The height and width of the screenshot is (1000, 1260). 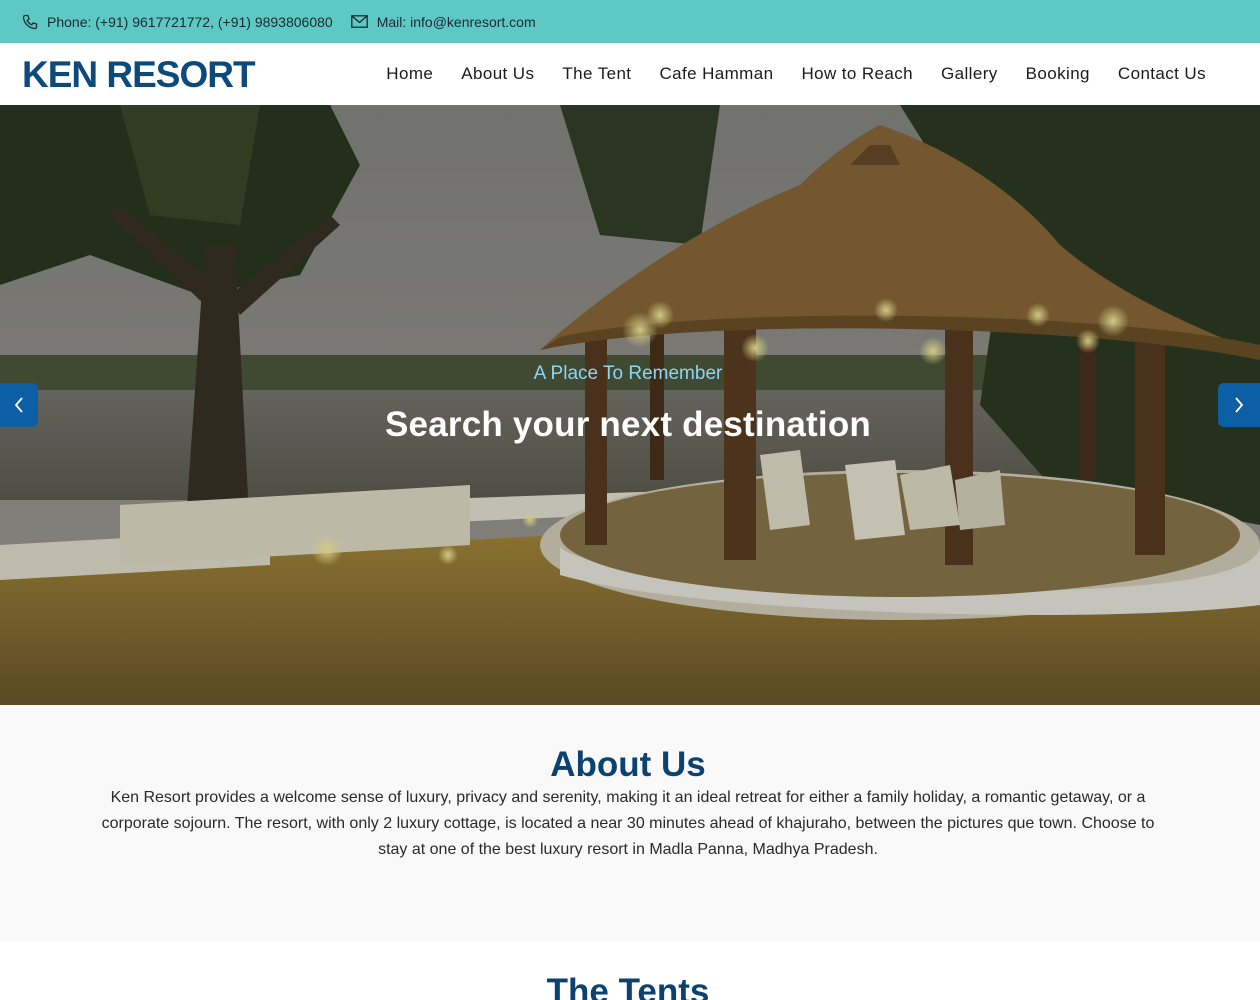 What do you see at coordinates (497, 74) in the screenshot?
I see `nav-about-us: About Us` at bounding box center [497, 74].